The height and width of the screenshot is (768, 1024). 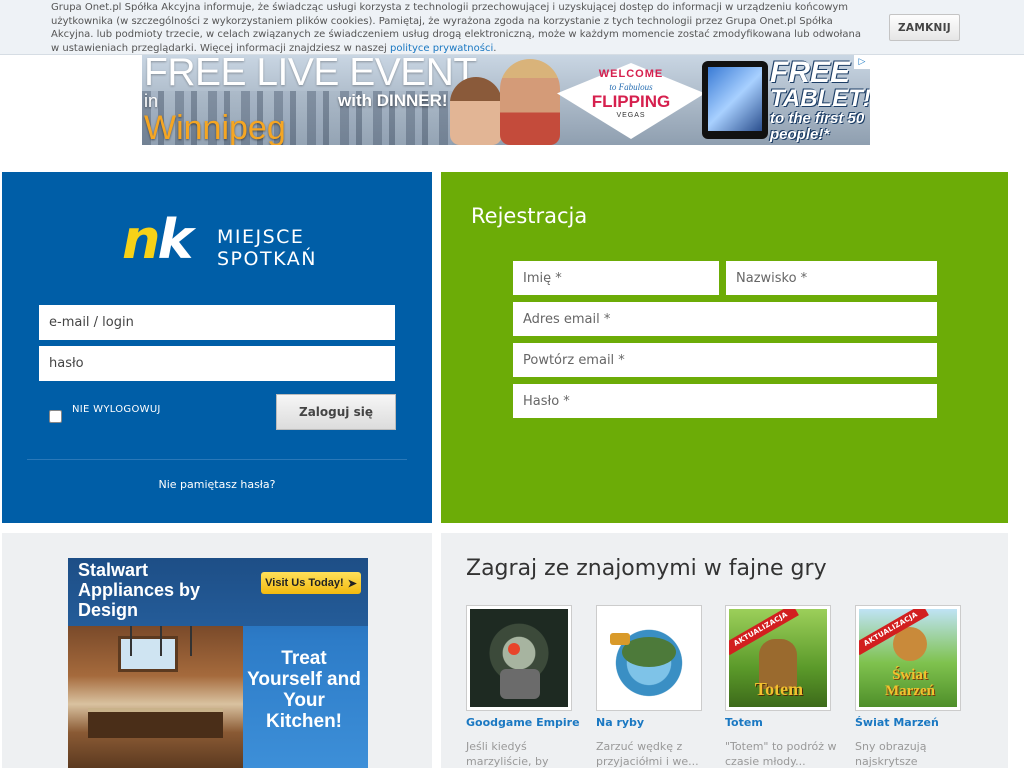 What do you see at coordinates (441, 48) in the screenshot?
I see `privacy-policy-link: polityce prywatności` at bounding box center [441, 48].